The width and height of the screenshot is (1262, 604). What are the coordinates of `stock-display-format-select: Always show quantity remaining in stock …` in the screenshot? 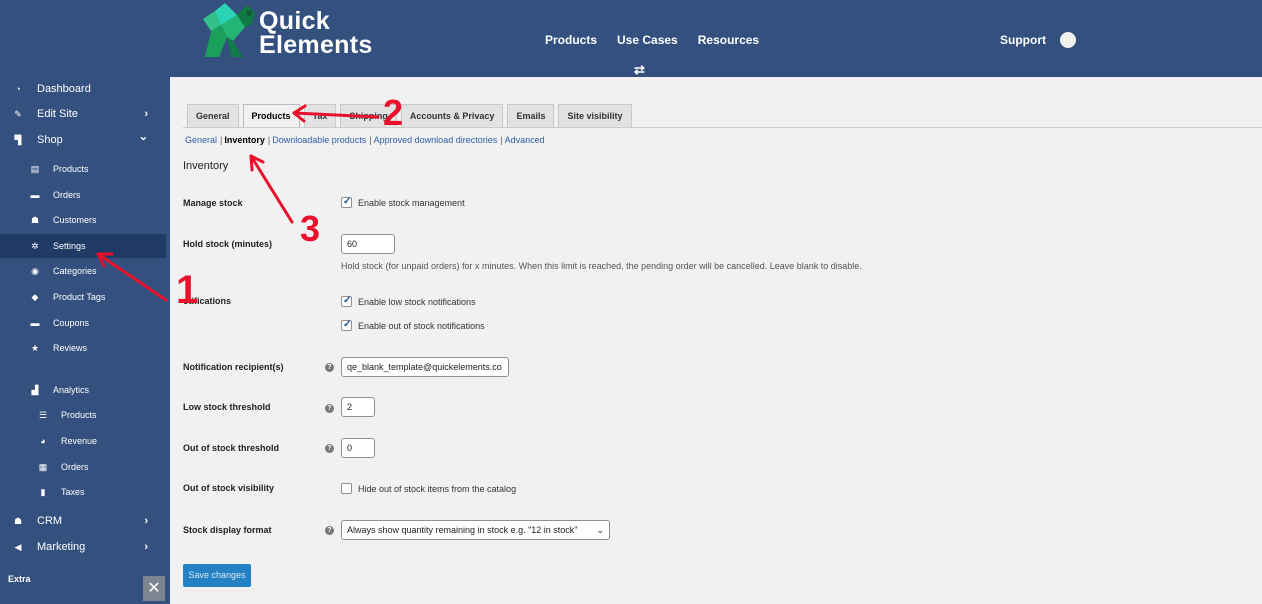 It's located at (475, 530).